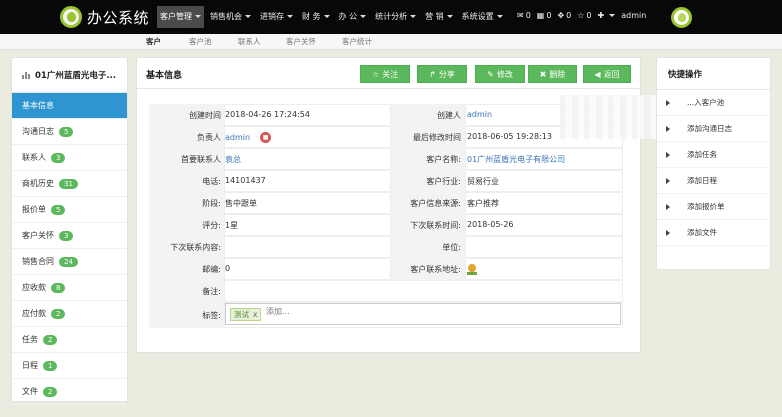 The width and height of the screenshot is (782, 417). What do you see at coordinates (439, 17) in the screenshot?
I see `menu-marketing: 营 销` at bounding box center [439, 17].